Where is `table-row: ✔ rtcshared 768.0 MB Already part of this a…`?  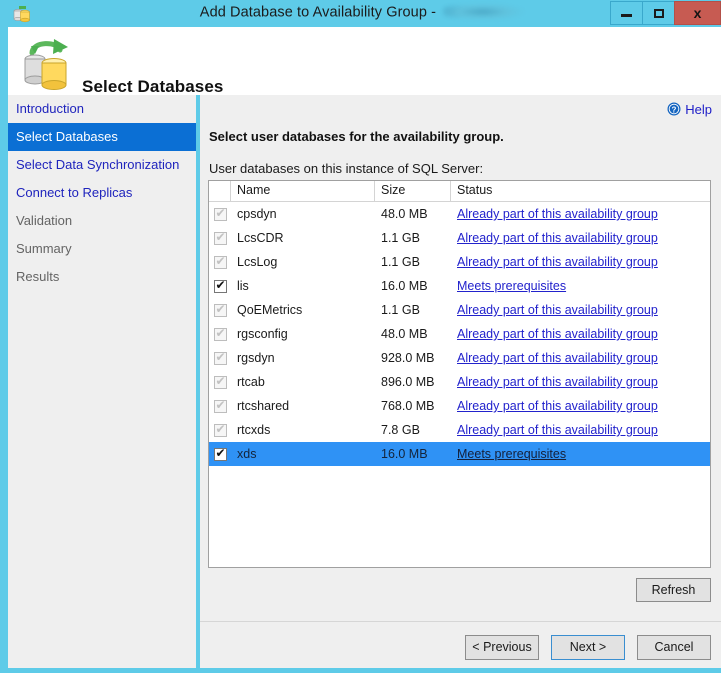 table-row: ✔ rtcshared 768.0 MB Already part of this a… is located at coordinates (459, 406).